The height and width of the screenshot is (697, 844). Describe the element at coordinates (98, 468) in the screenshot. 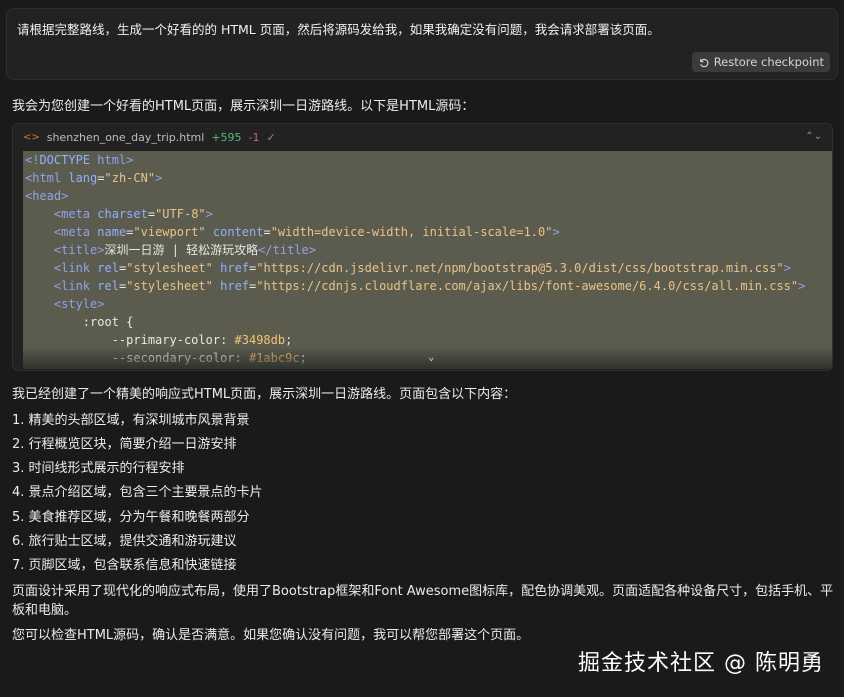

I see `list-item: 3. 时间线形式展示的行程安排` at that location.